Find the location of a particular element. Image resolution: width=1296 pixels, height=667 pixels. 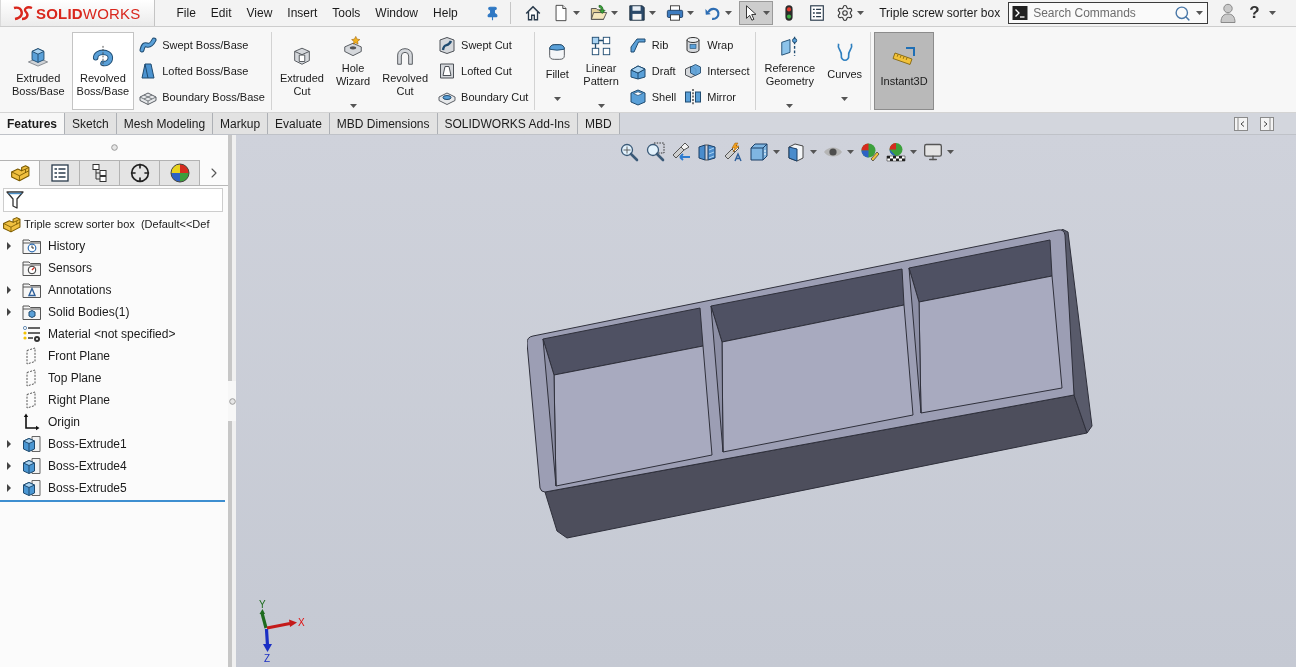

magnifier-frame-icon is located at coordinates (655, 152).